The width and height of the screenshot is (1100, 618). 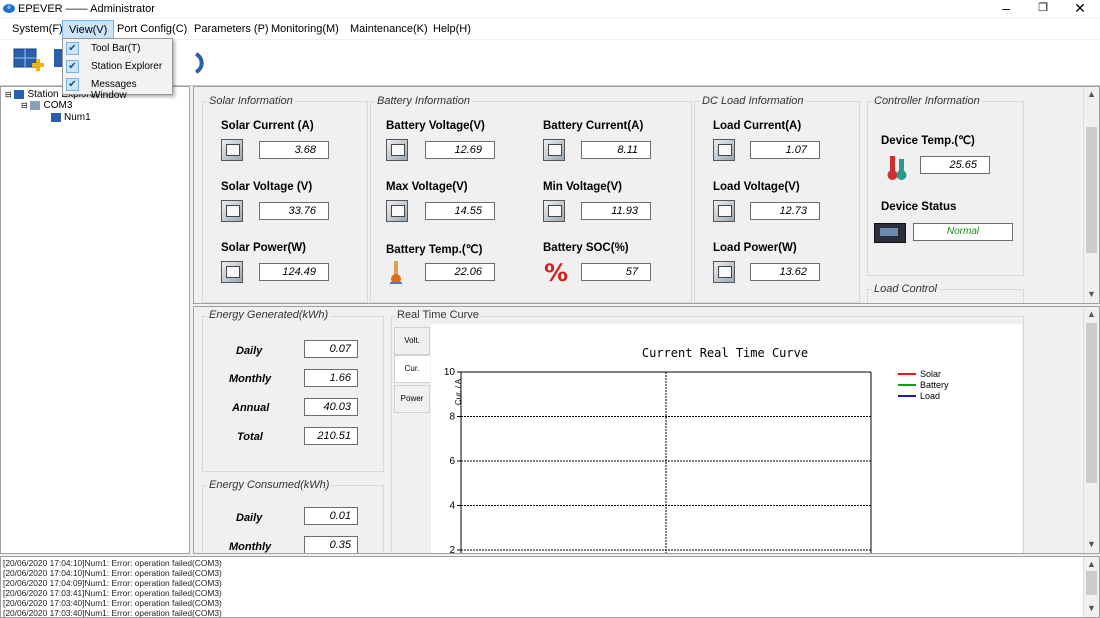 What do you see at coordinates (616, 150) in the screenshot?
I see `battery-current-value: 8.11` at bounding box center [616, 150].